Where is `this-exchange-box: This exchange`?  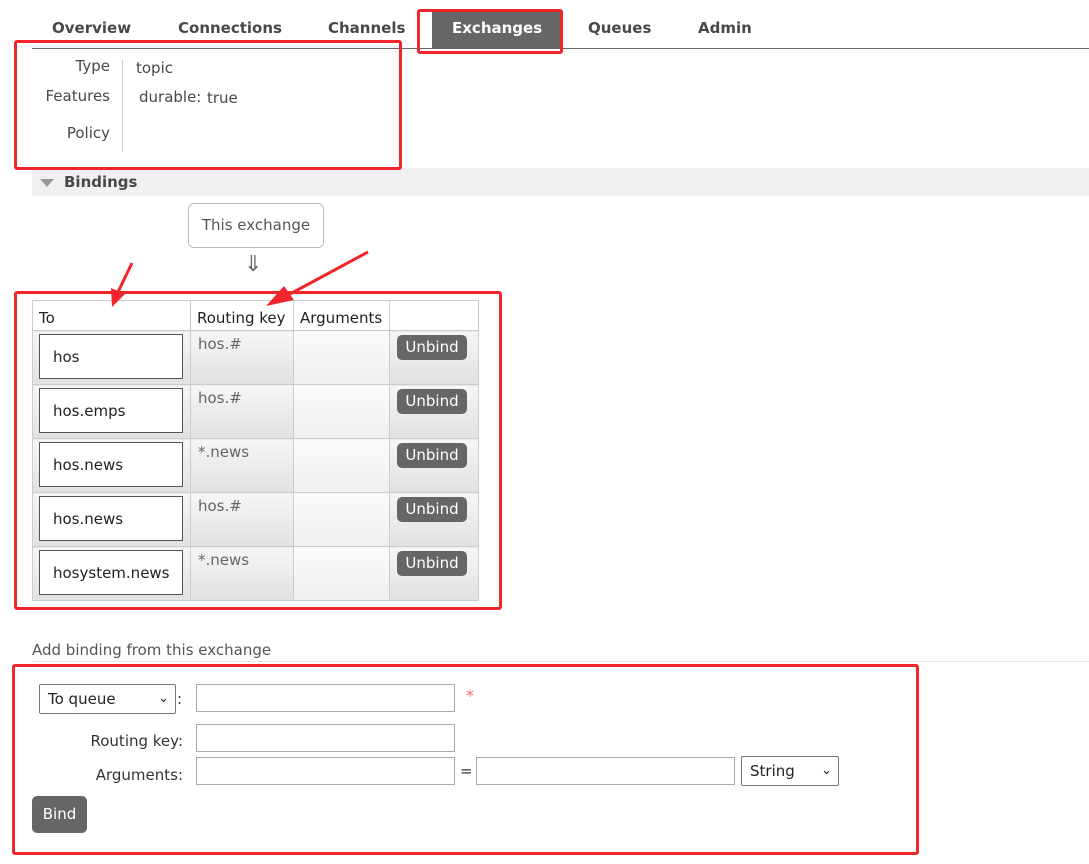
this-exchange-box: This exchange is located at coordinates (256, 225).